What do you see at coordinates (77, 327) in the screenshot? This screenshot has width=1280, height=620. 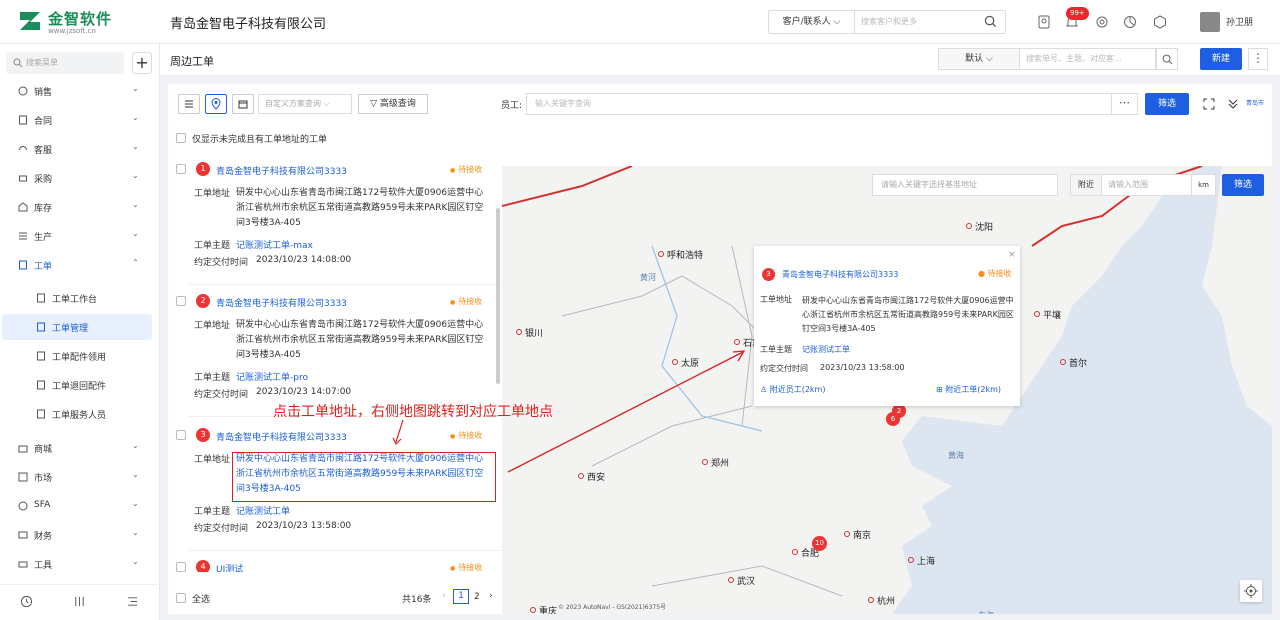 I see `sidebar-subitem-manage: 工单管理` at bounding box center [77, 327].